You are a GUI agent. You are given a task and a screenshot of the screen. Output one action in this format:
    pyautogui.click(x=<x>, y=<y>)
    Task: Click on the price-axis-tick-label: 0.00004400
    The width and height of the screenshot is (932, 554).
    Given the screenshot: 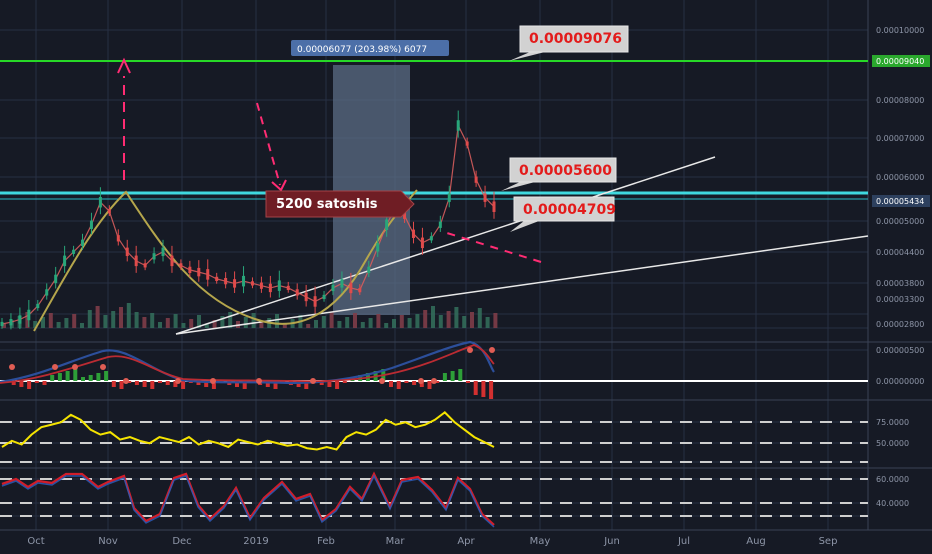 What is the action you would take?
    pyautogui.click(x=900, y=252)
    